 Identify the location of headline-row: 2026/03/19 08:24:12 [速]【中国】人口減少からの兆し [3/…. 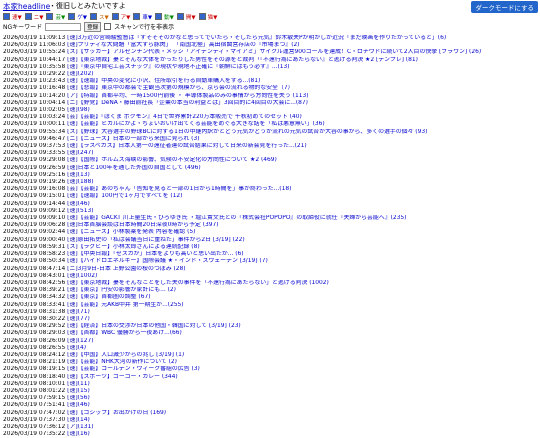
(270, 355).